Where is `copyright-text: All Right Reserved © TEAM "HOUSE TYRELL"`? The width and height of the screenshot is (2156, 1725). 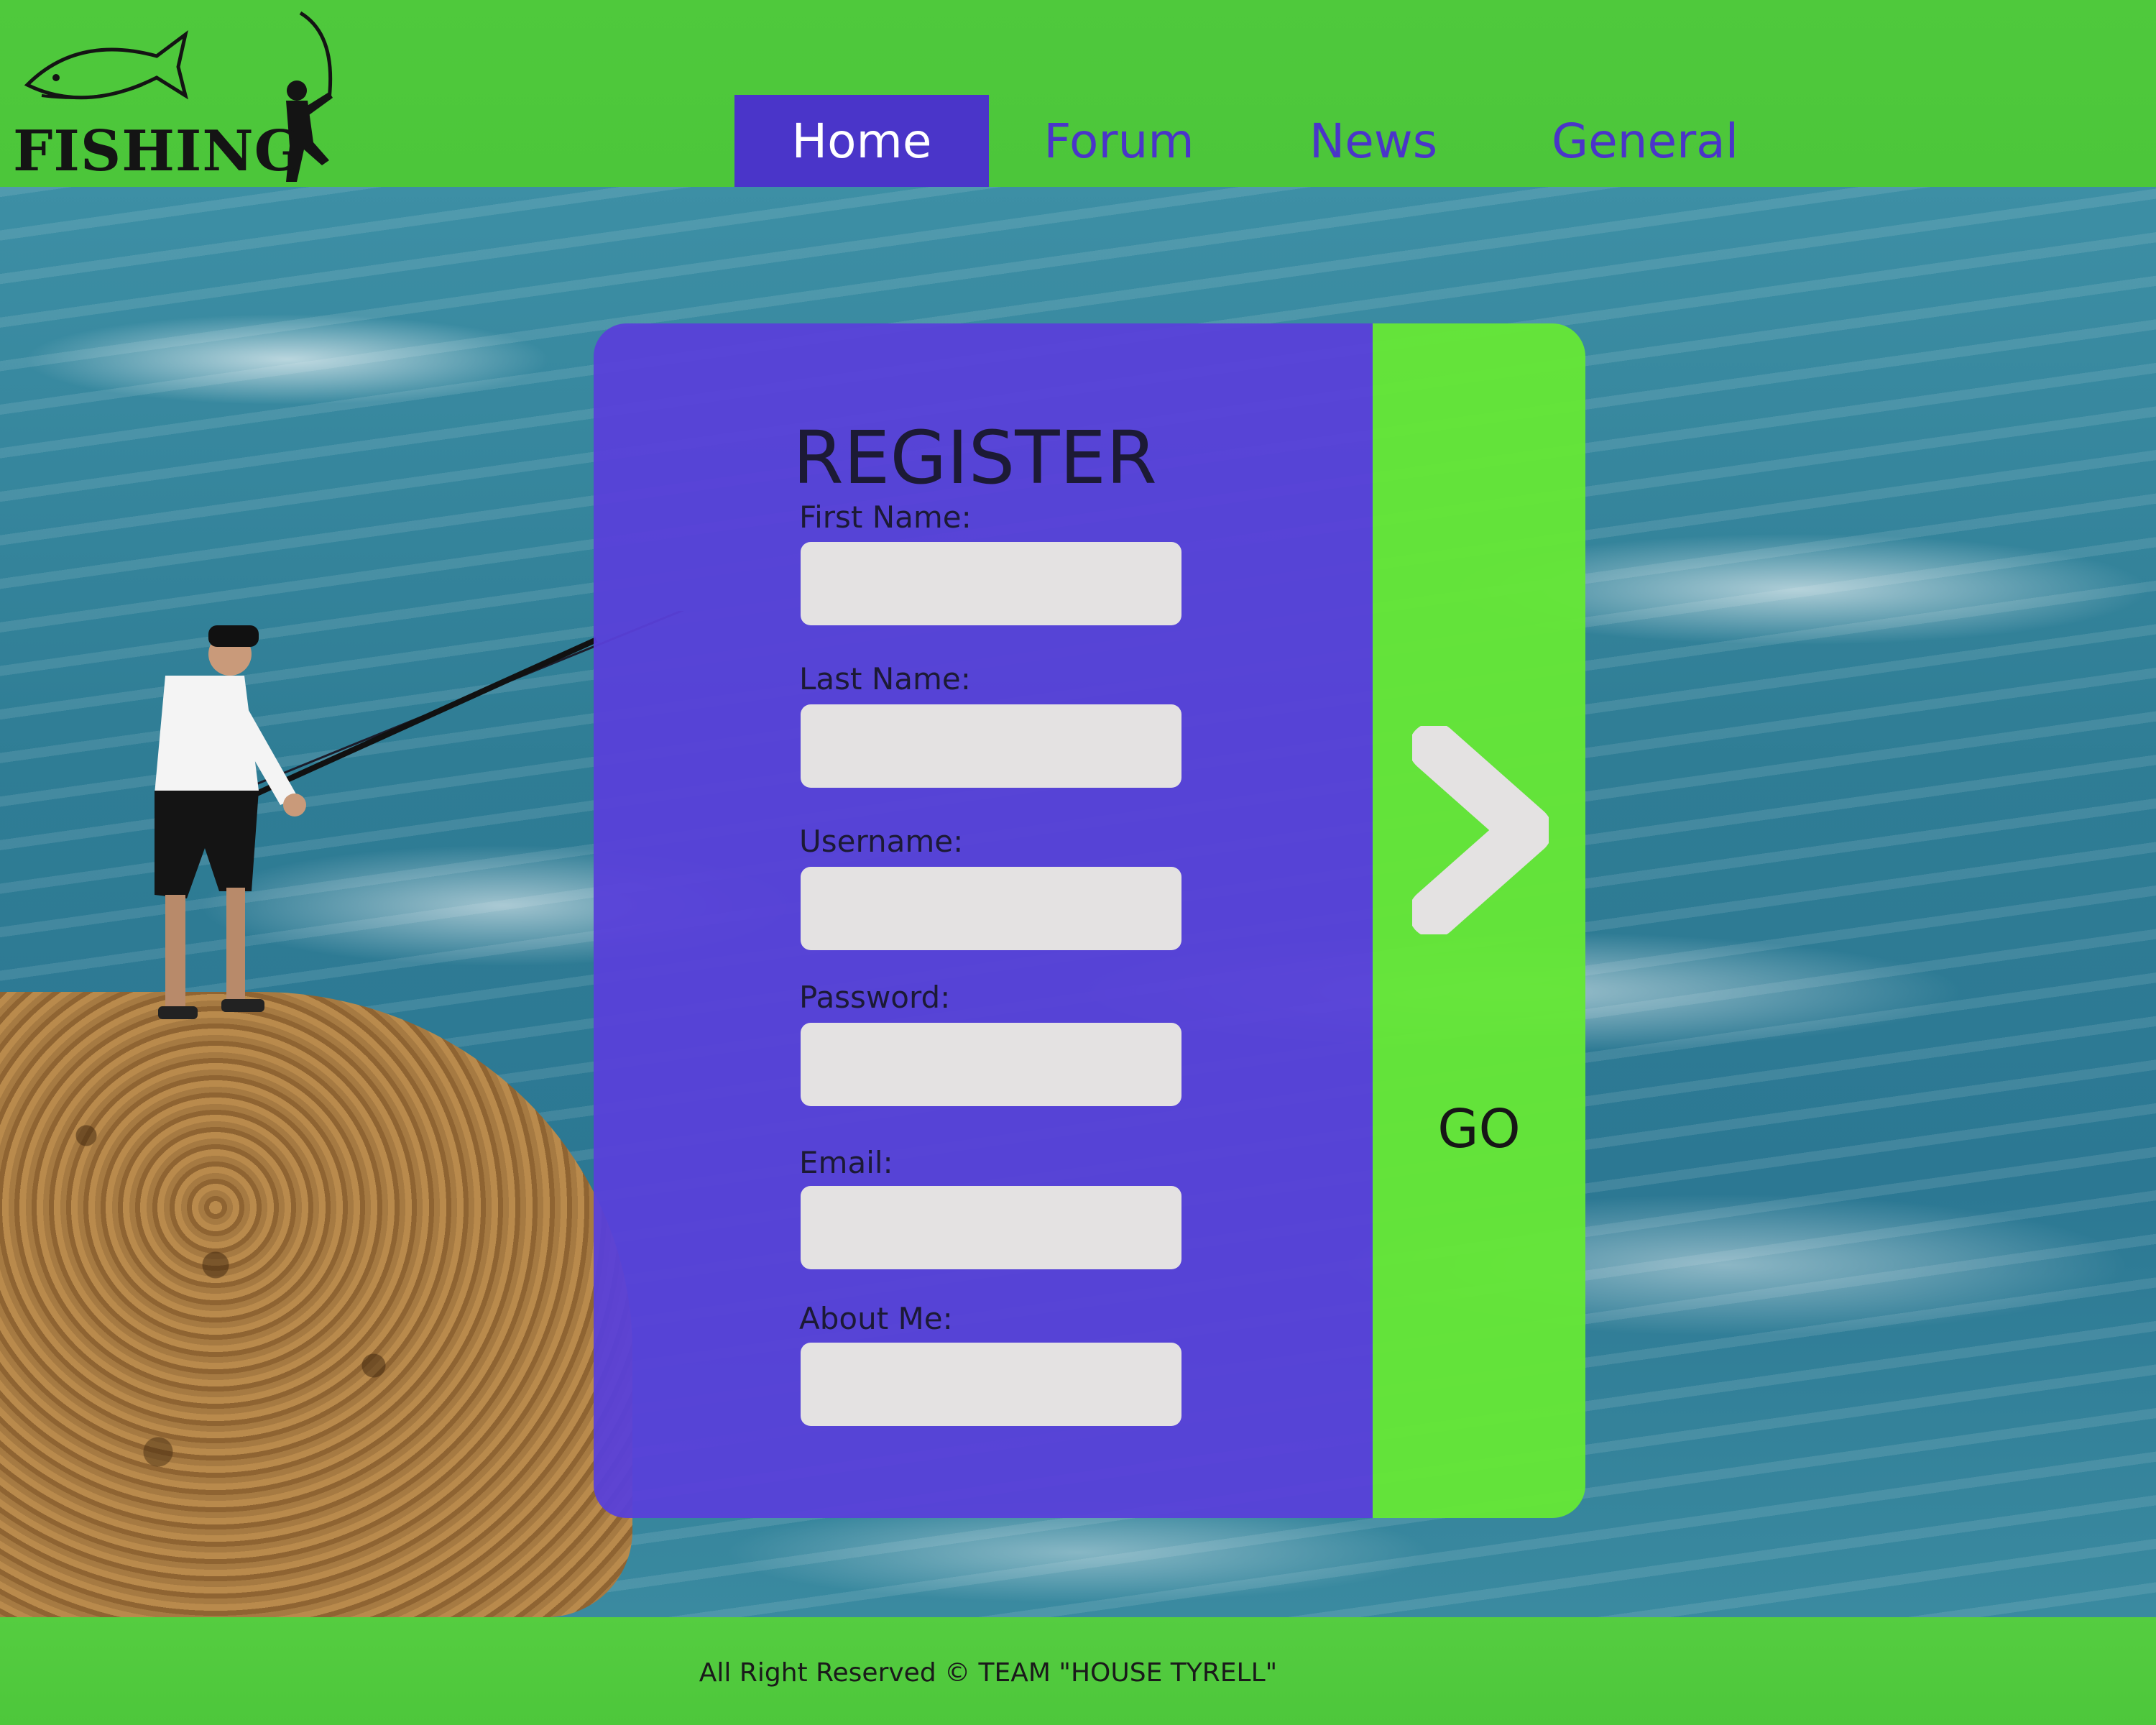
copyright-text: All Right Reserved © TEAM "HOUSE TYRELL" is located at coordinates (988, 1673).